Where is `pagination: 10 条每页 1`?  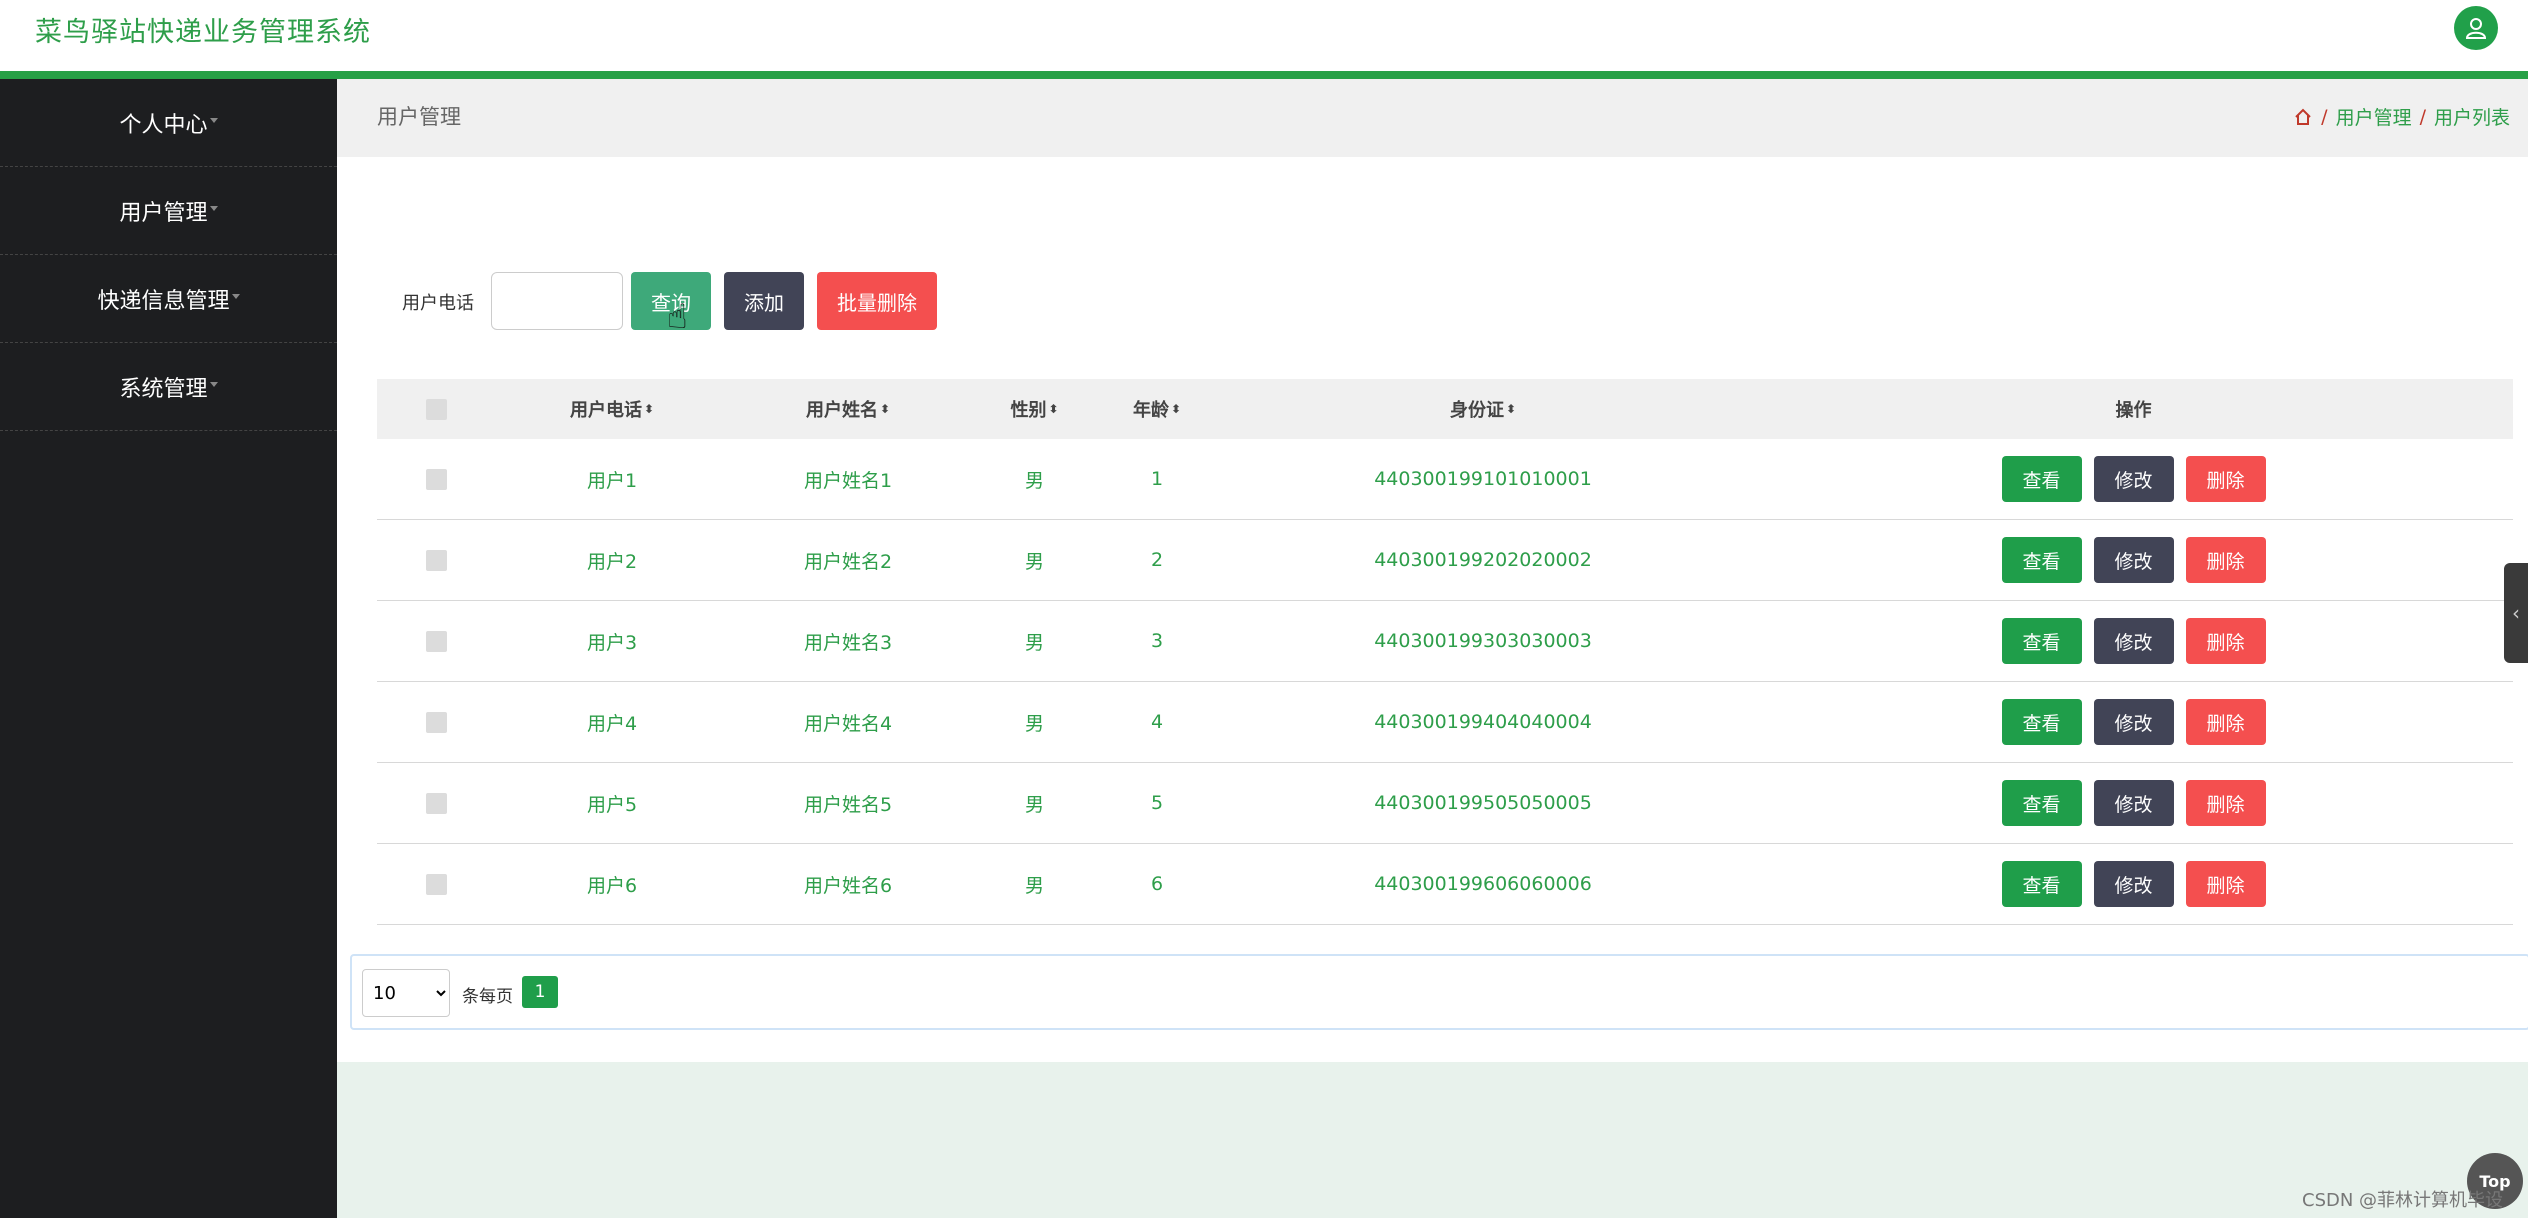 pagination: 10 条每页 1 is located at coordinates (1439, 992).